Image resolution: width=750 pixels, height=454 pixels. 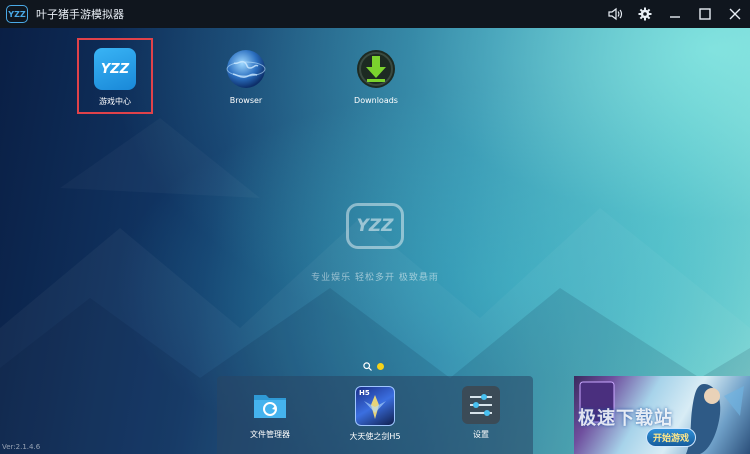 I want to click on game-app-icon: H5, so click(x=375, y=406).